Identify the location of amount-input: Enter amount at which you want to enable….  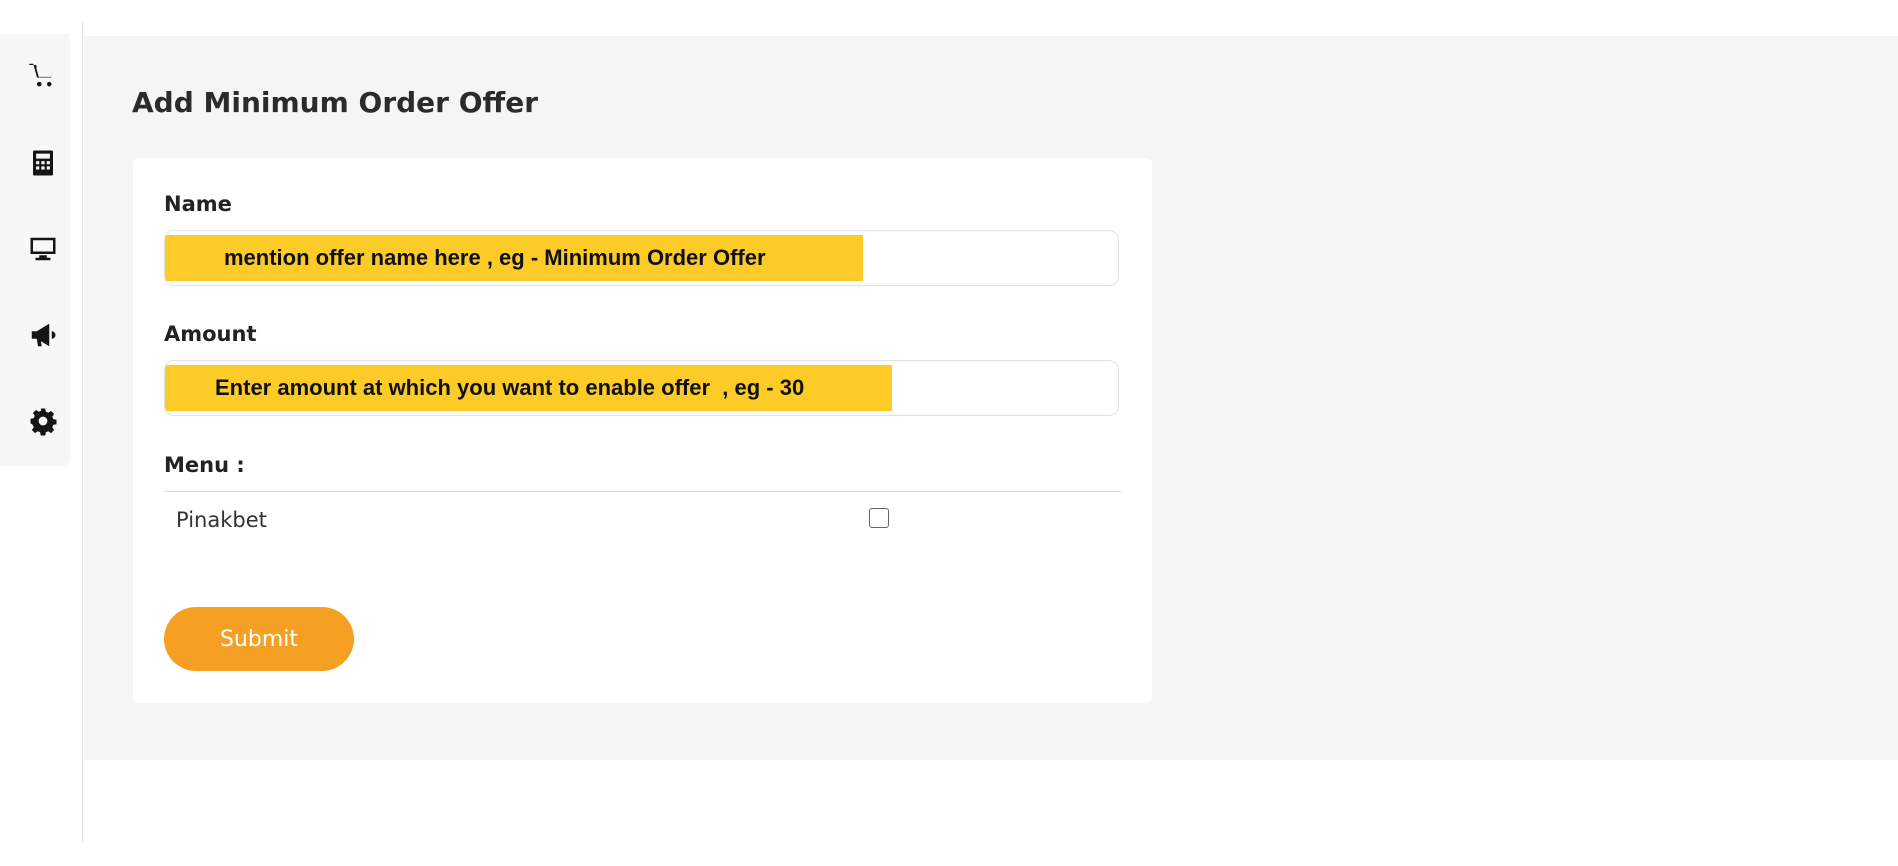
(641, 388).